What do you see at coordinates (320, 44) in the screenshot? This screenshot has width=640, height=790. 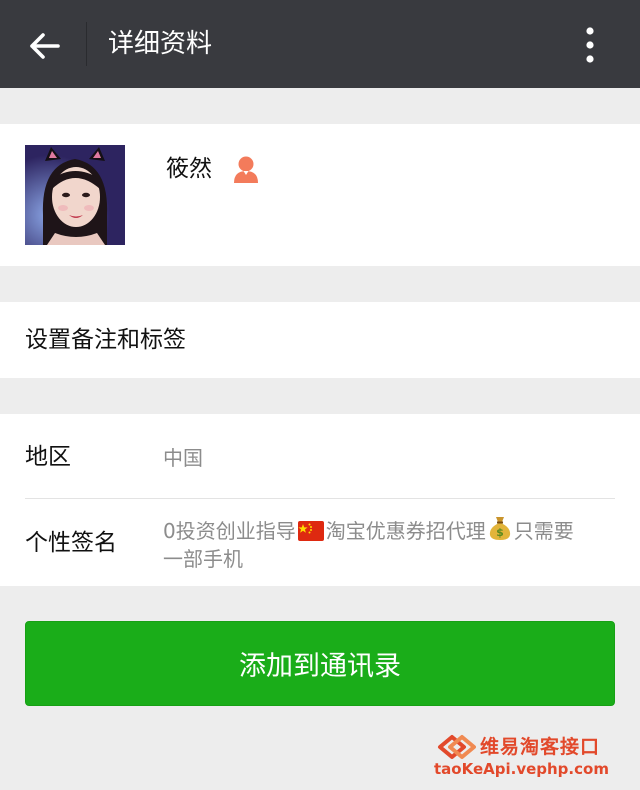 I see `top-bar: 详细资料` at bounding box center [320, 44].